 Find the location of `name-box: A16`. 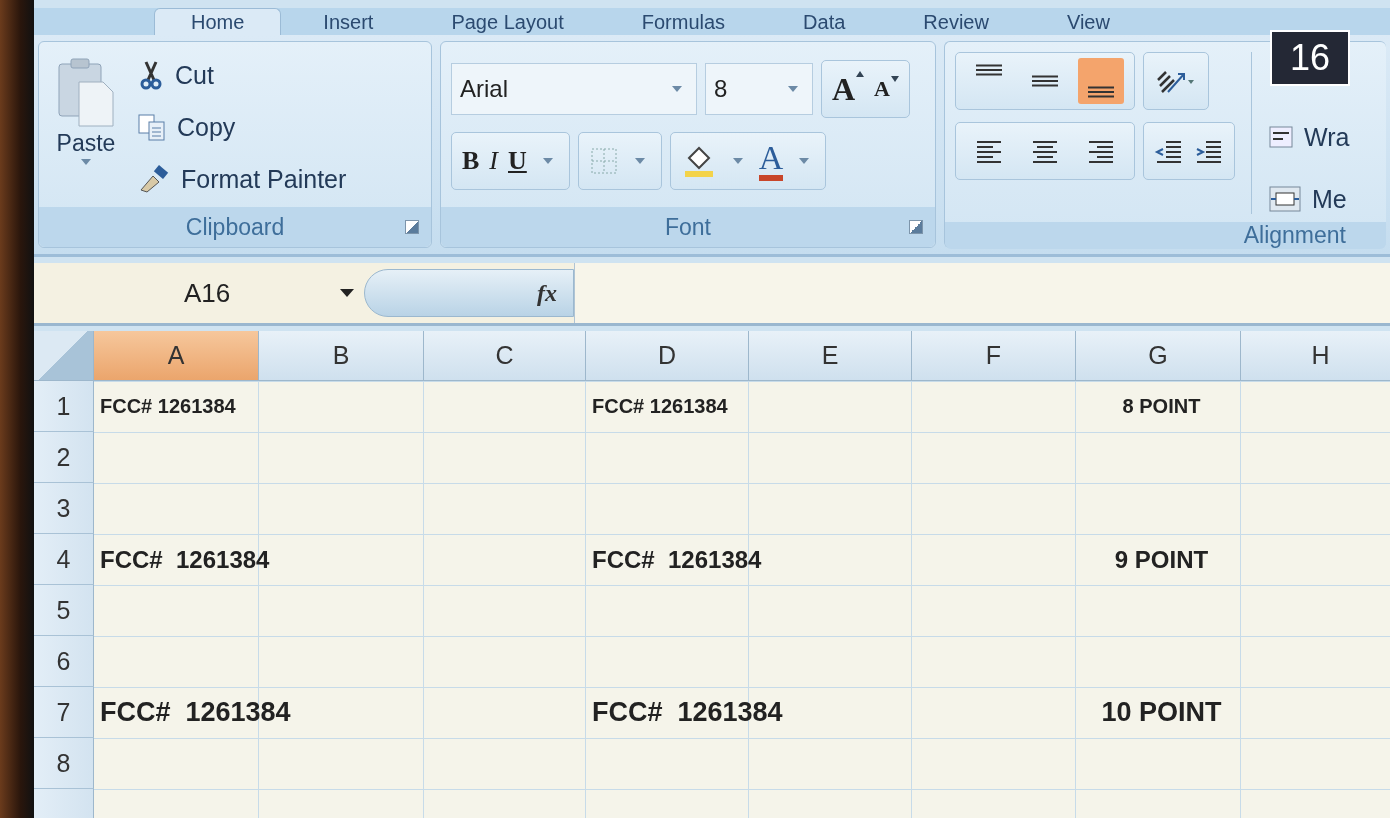

name-box: A16 is located at coordinates (199, 293).